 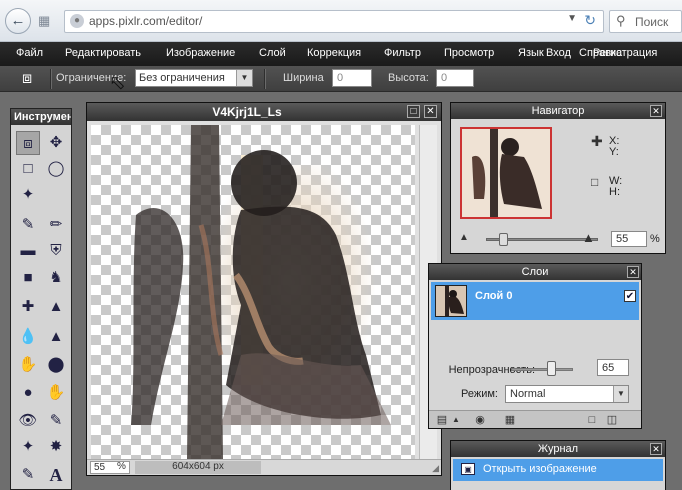 What do you see at coordinates (28, 337) in the screenshot?
I see `blur-tool-icon: 💧` at bounding box center [28, 337].